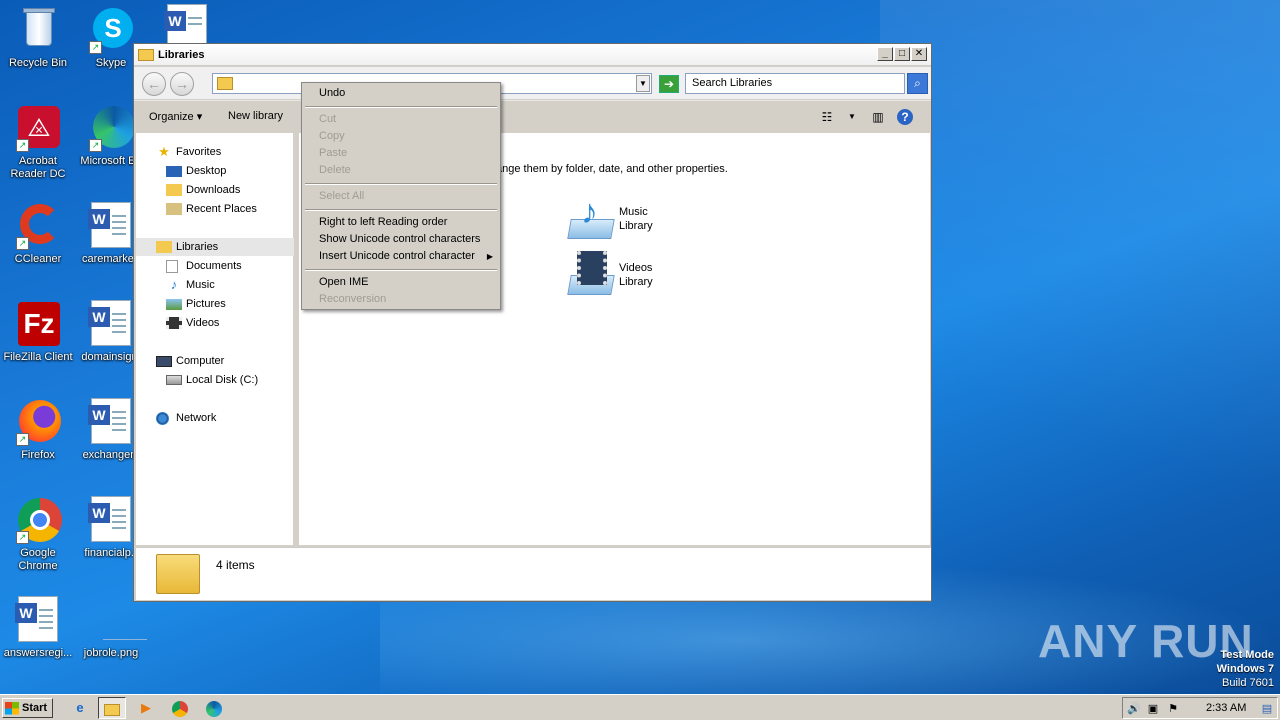  Describe the element at coordinates (215, 285) in the screenshot. I see `nav-item-music: ♪ Music` at that location.